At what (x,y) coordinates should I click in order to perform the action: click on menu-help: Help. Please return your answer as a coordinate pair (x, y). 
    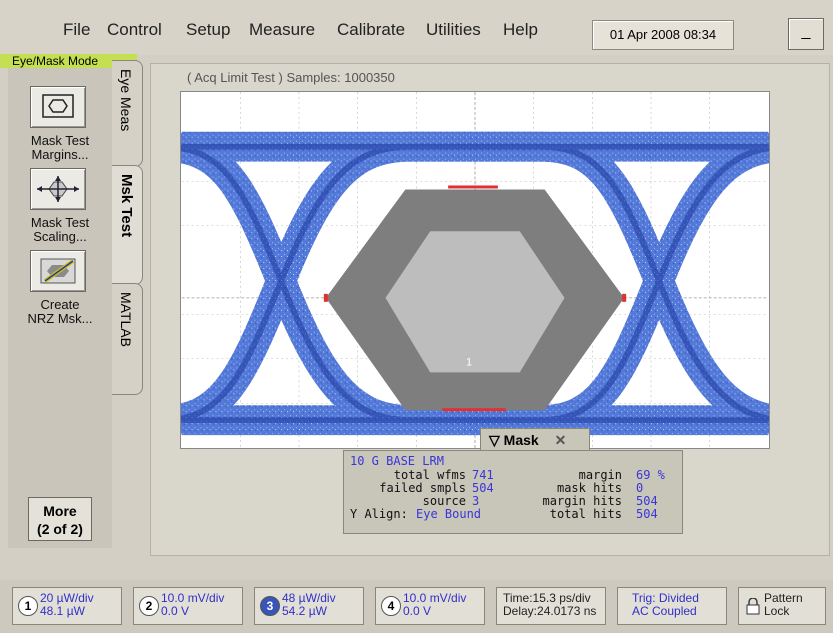
    Looking at the image, I should click on (520, 30).